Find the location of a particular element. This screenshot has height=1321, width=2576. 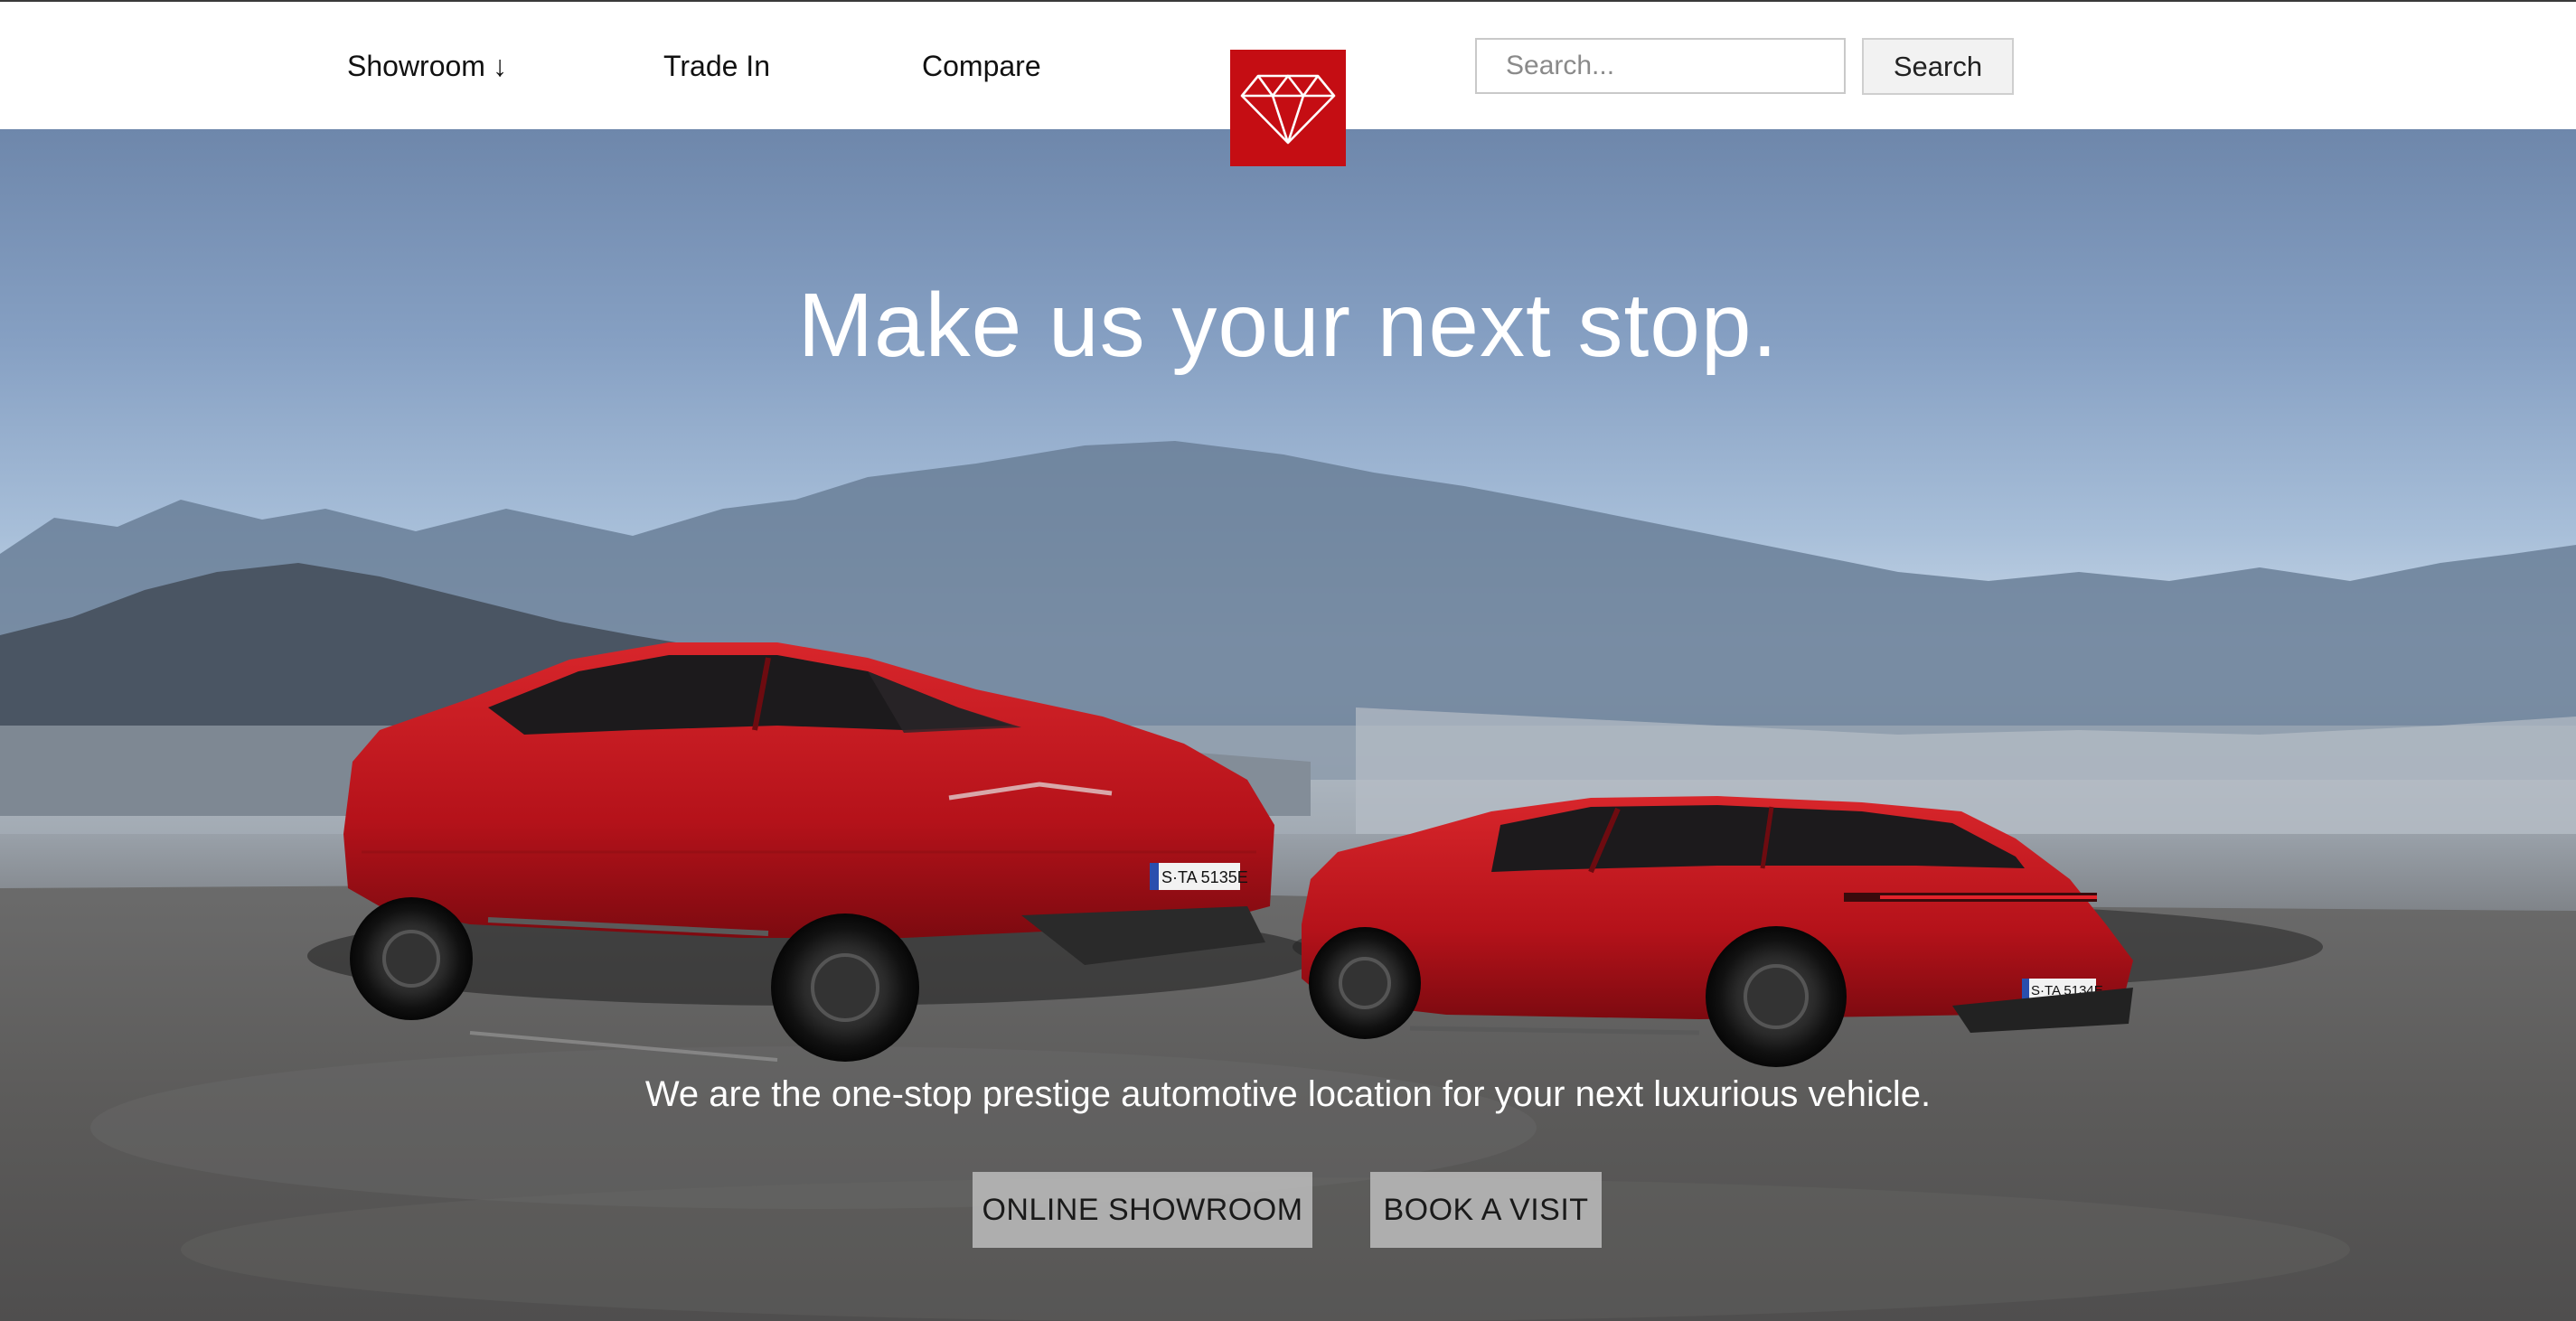

nav-showroom: Showroom ↓ is located at coordinates (427, 66).